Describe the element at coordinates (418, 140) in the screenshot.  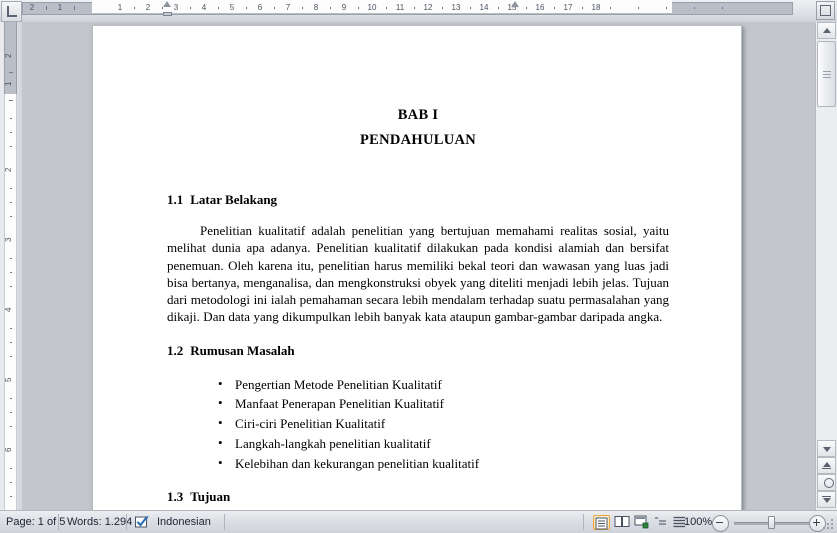
I see `document-title-line-2: PENDAHULUAN` at that location.